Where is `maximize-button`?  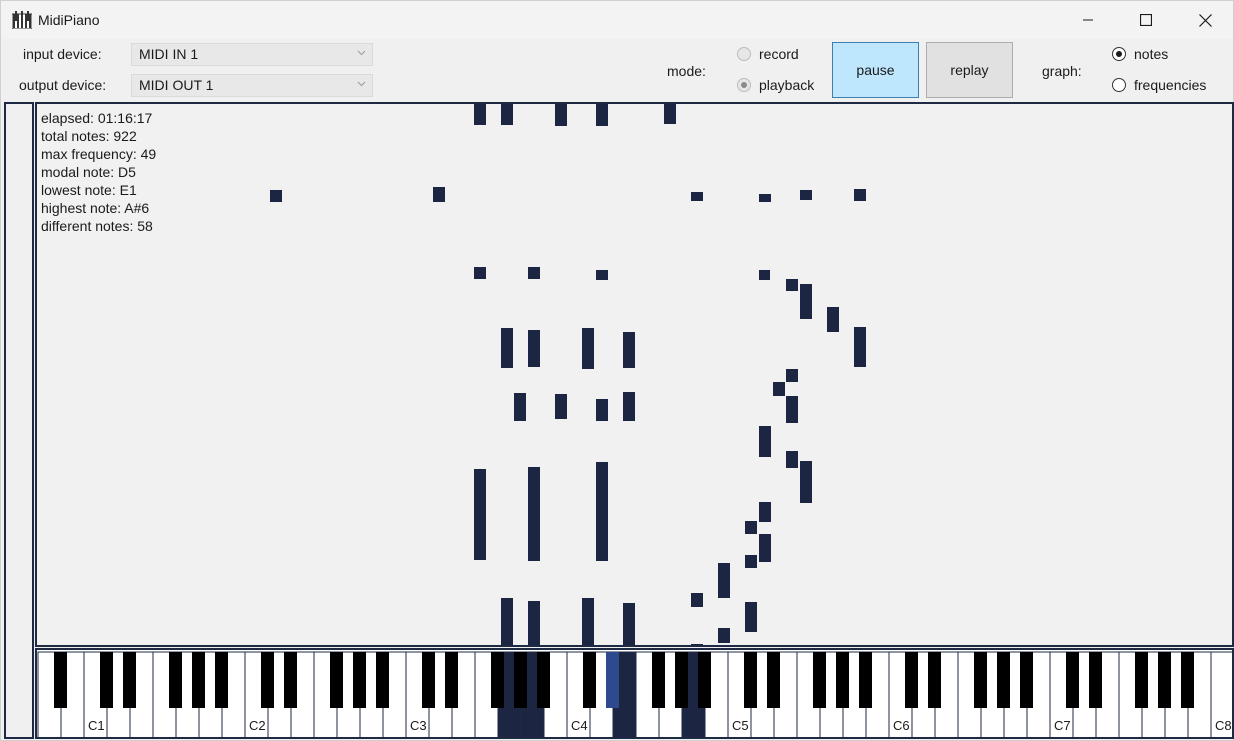 maximize-button is located at coordinates (1146, 20).